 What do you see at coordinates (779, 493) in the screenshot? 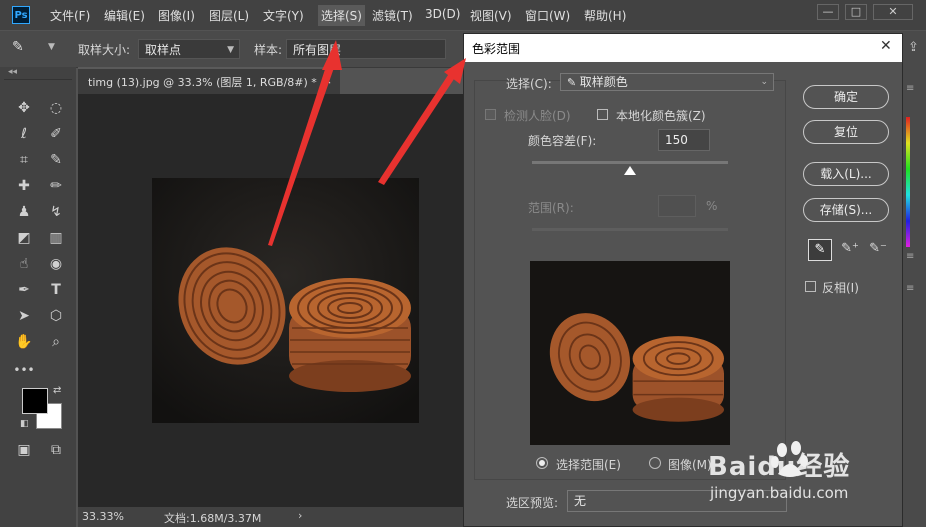
I see `watermark-url: jingyan.baidu.com` at bounding box center [779, 493].